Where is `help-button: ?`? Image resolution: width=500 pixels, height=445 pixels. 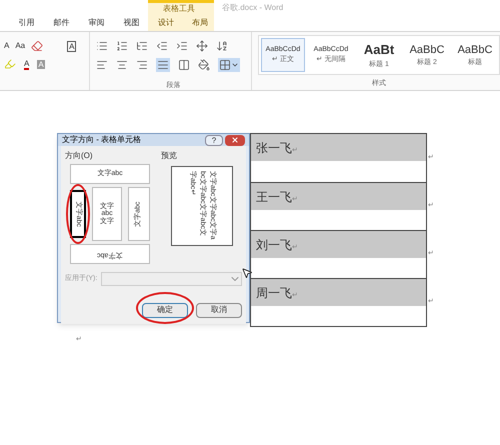 help-button: ? is located at coordinates (214, 140).